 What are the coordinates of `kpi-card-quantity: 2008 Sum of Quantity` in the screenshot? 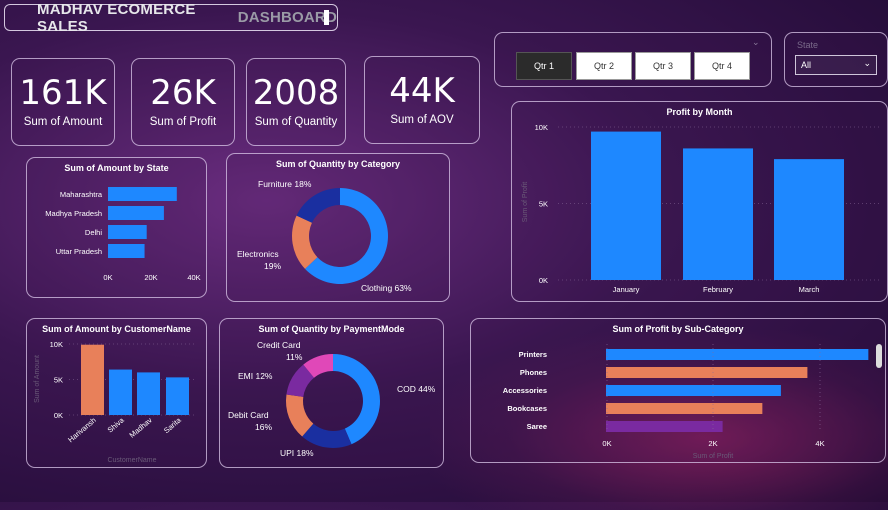 It's located at (296, 102).